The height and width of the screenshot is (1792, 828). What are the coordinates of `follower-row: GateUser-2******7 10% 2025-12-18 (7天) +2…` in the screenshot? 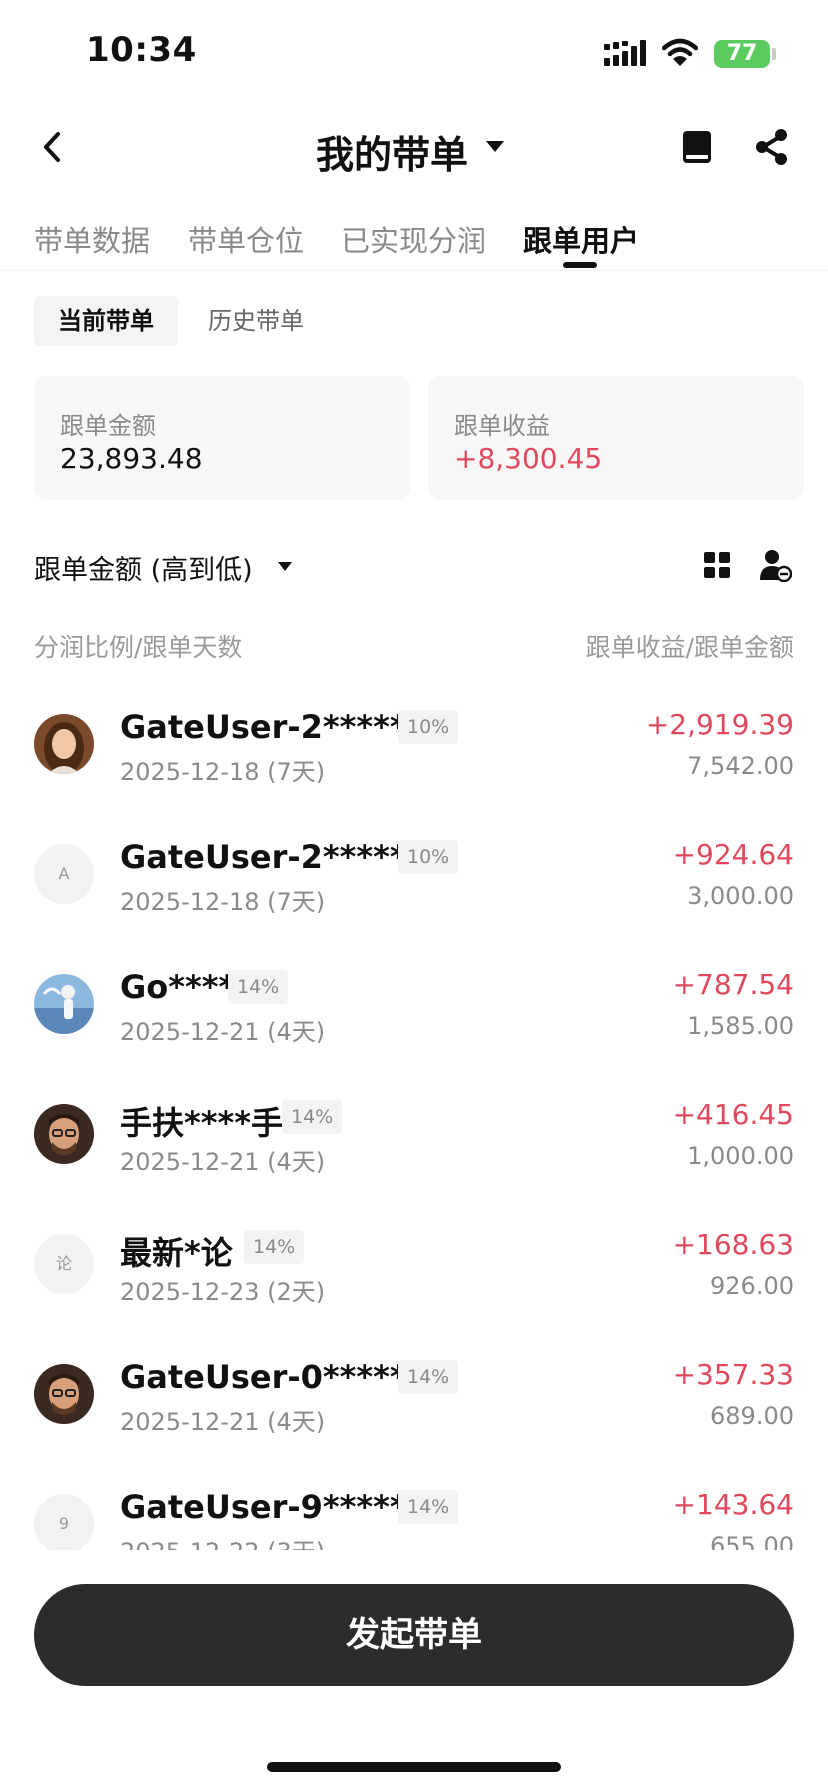 It's located at (414, 745).